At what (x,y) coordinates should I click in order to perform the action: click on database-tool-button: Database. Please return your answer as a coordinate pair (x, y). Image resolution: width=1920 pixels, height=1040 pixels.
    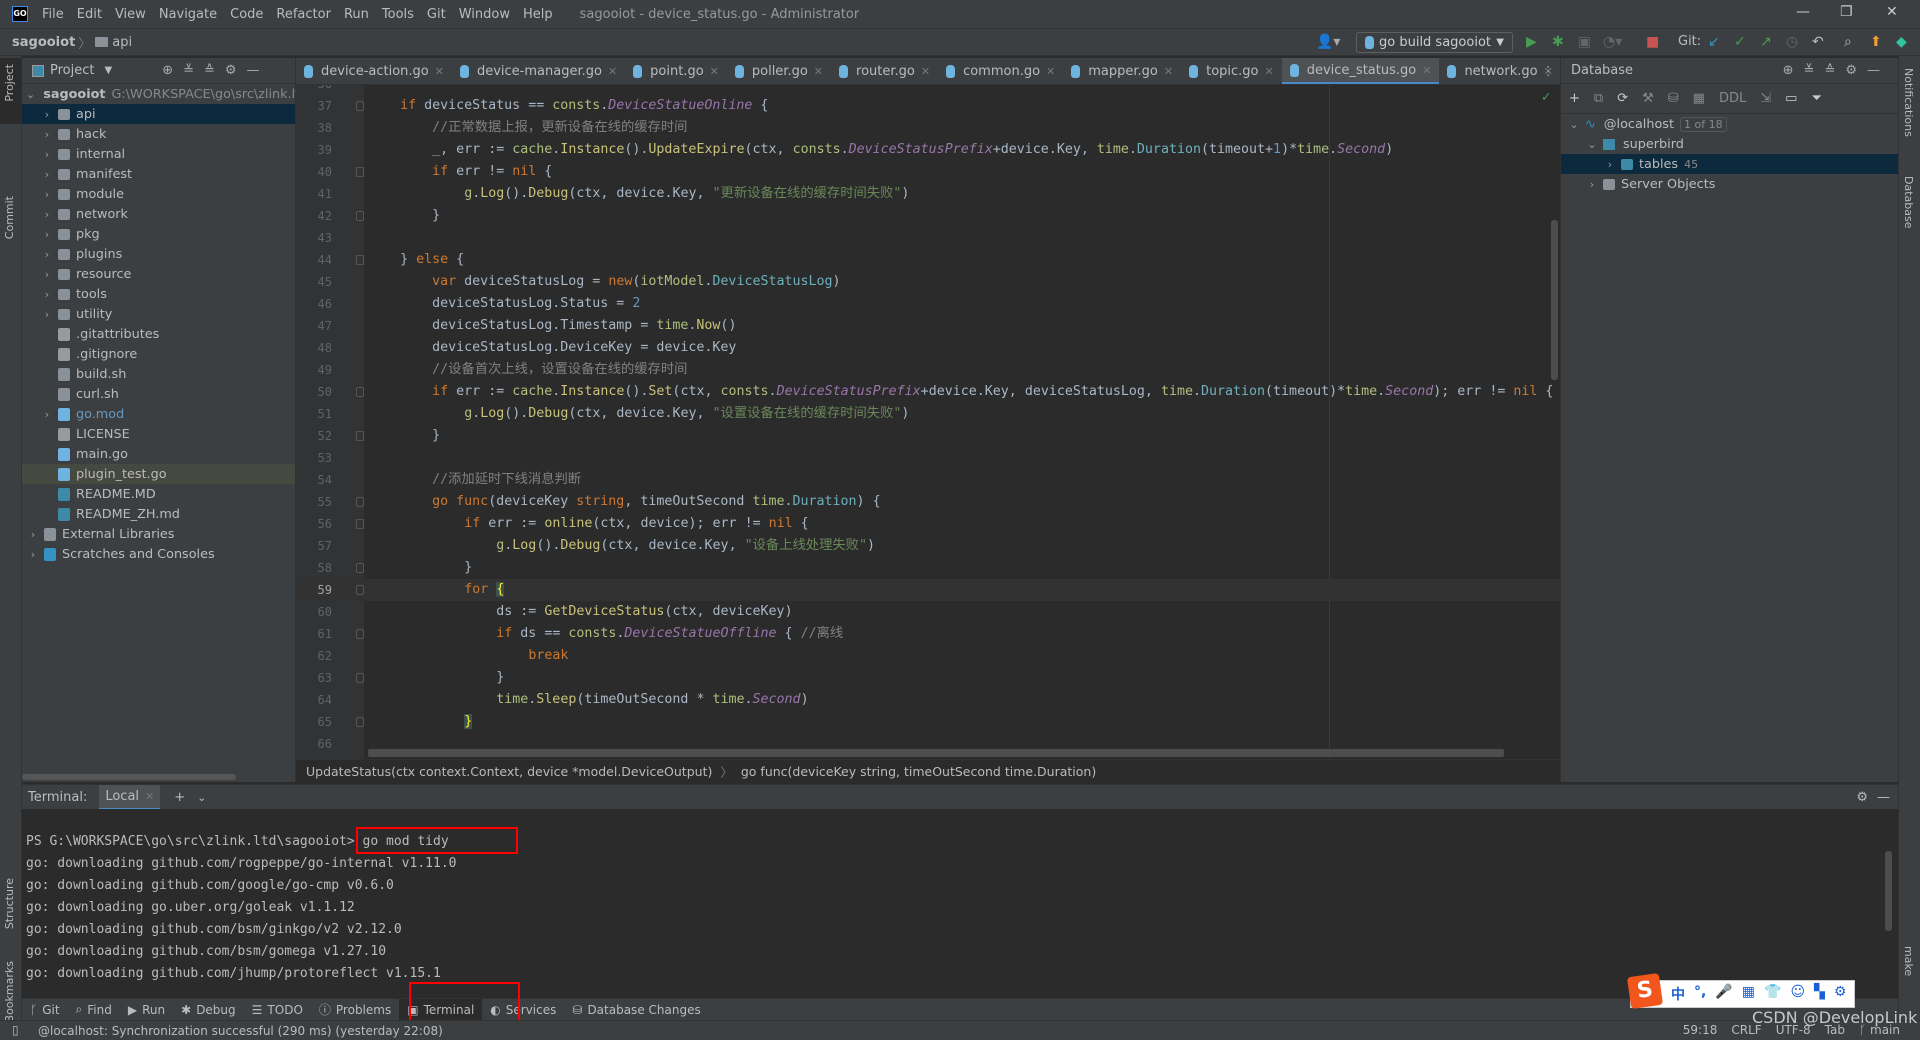
    Looking at the image, I should click on (1908, 202).